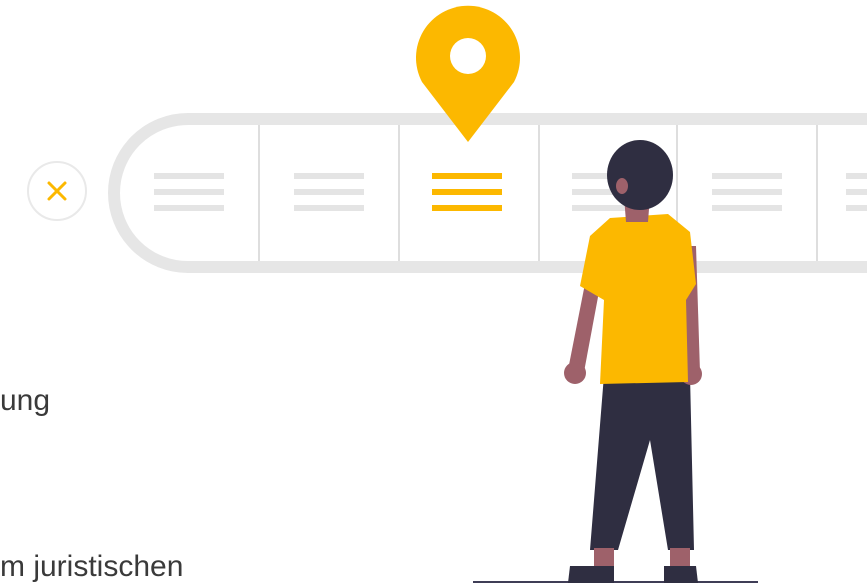 This screenshot has height=586, width=867. What do you see at coordinates (92, 566) in the screenshot?
I see `text-fragment-juristischen: m juristischen` at bounding box center [92, 566].